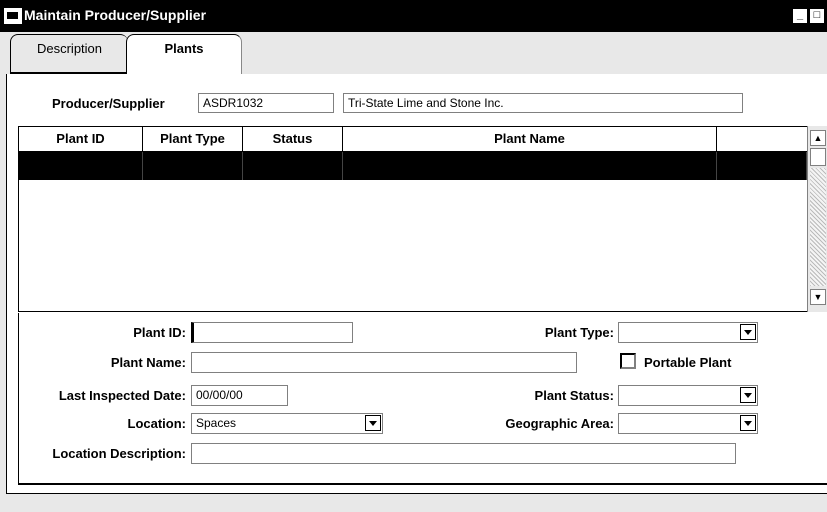 This screenshot has width=827, height=512. I want to click on column-header-plant-id: Plant ID, so click(81, 139).